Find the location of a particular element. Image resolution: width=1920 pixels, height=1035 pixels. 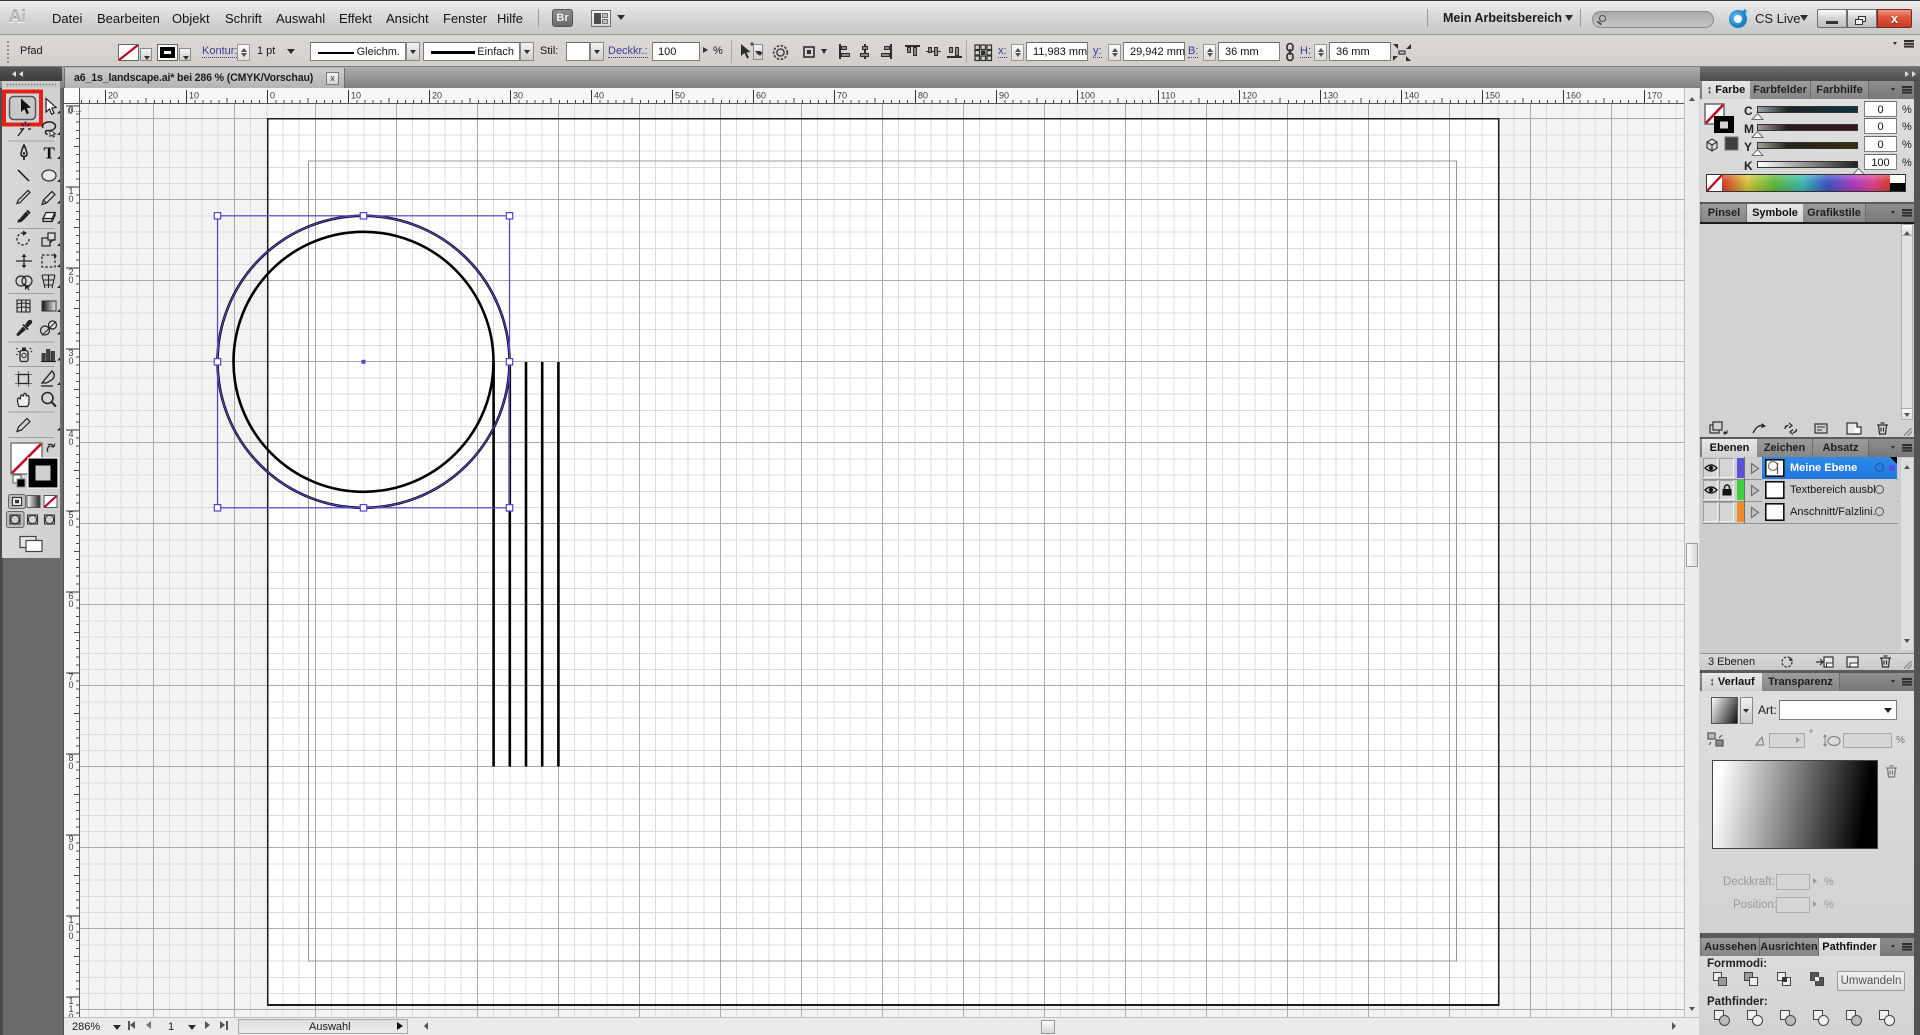

svg-text: 150 is located at coordinates (1492, 96).